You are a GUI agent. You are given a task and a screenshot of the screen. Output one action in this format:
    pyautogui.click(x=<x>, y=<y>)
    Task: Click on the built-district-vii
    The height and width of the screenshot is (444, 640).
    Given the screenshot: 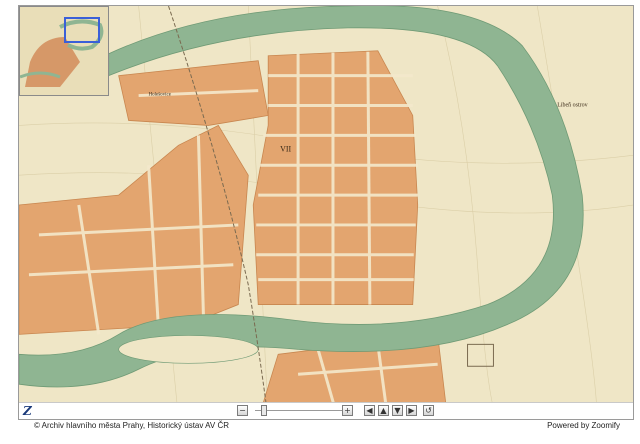 What is the action you would take?
    pyautogui.click(x=335, y=177)
    